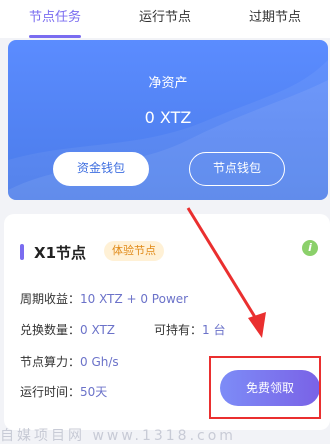 The height and width of the screenshot is (444, 330). I want to click on exchange-label: 兑换数量：, so click(50, 330).